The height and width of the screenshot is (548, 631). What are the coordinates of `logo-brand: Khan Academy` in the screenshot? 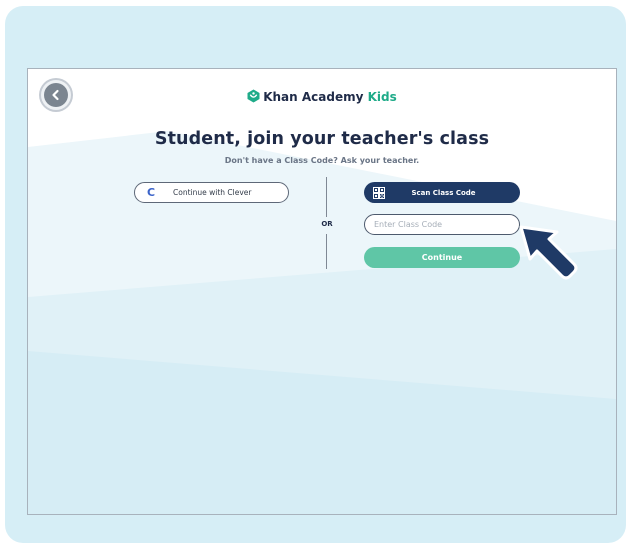 It's located at (313, 97).